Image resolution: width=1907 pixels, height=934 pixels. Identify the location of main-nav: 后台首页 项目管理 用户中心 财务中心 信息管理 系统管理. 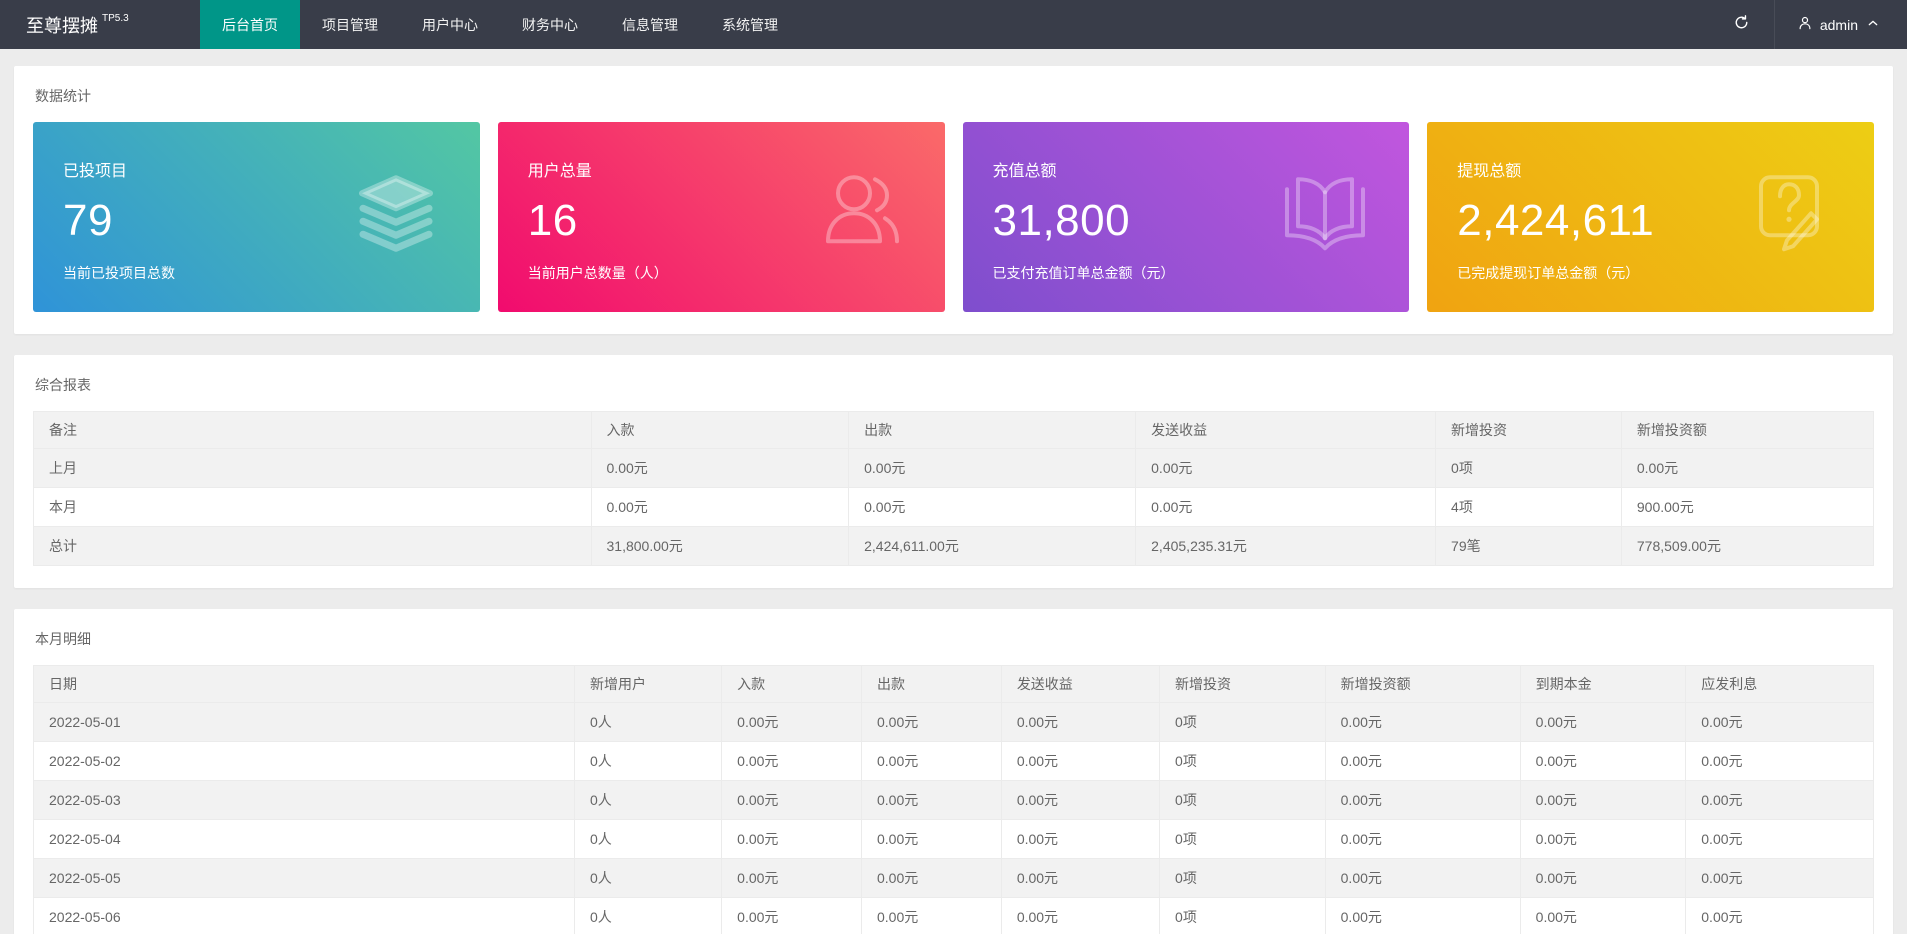
(500, 24).